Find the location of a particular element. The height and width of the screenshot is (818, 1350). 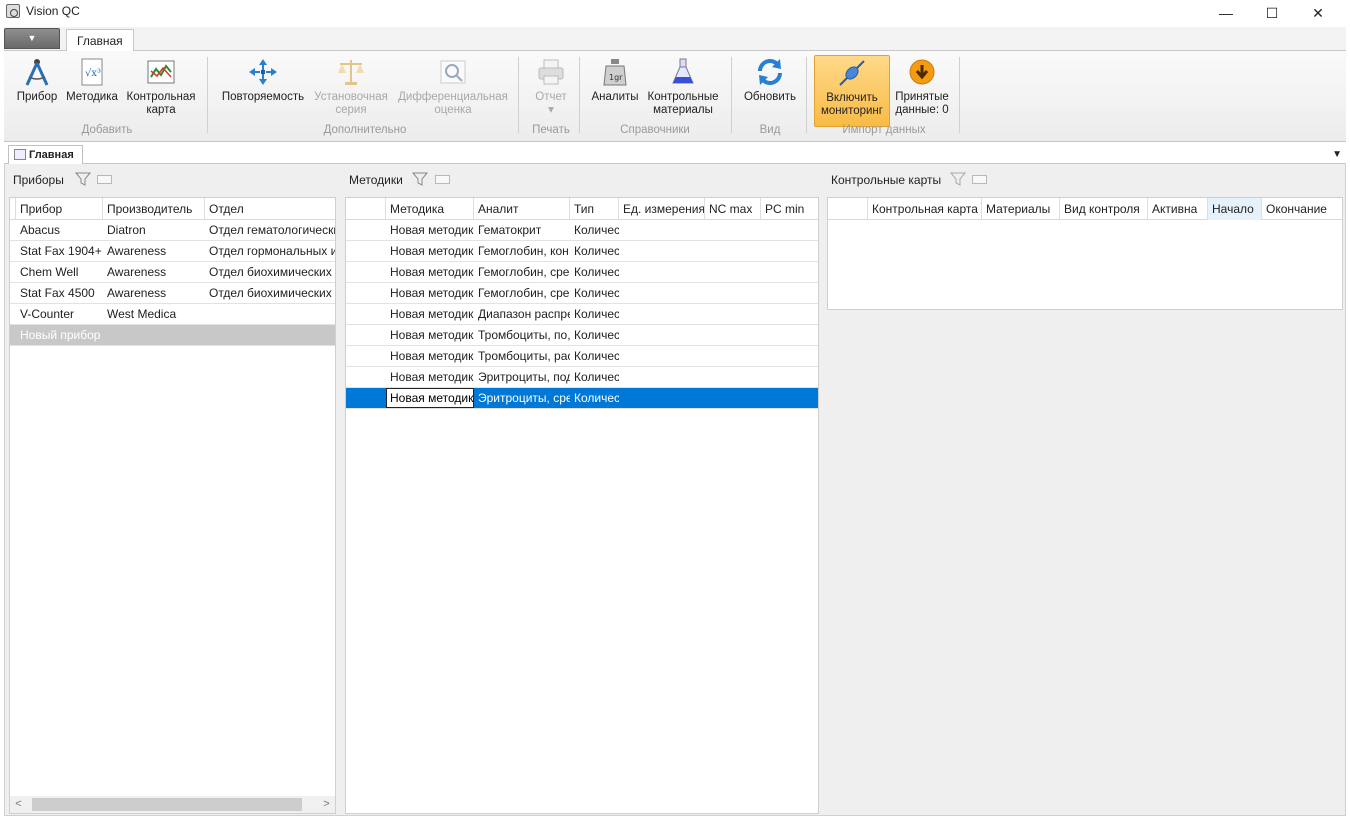

table-row: Новая методик Тромбоциты, по, Количес is located at coordinates (582, 335).